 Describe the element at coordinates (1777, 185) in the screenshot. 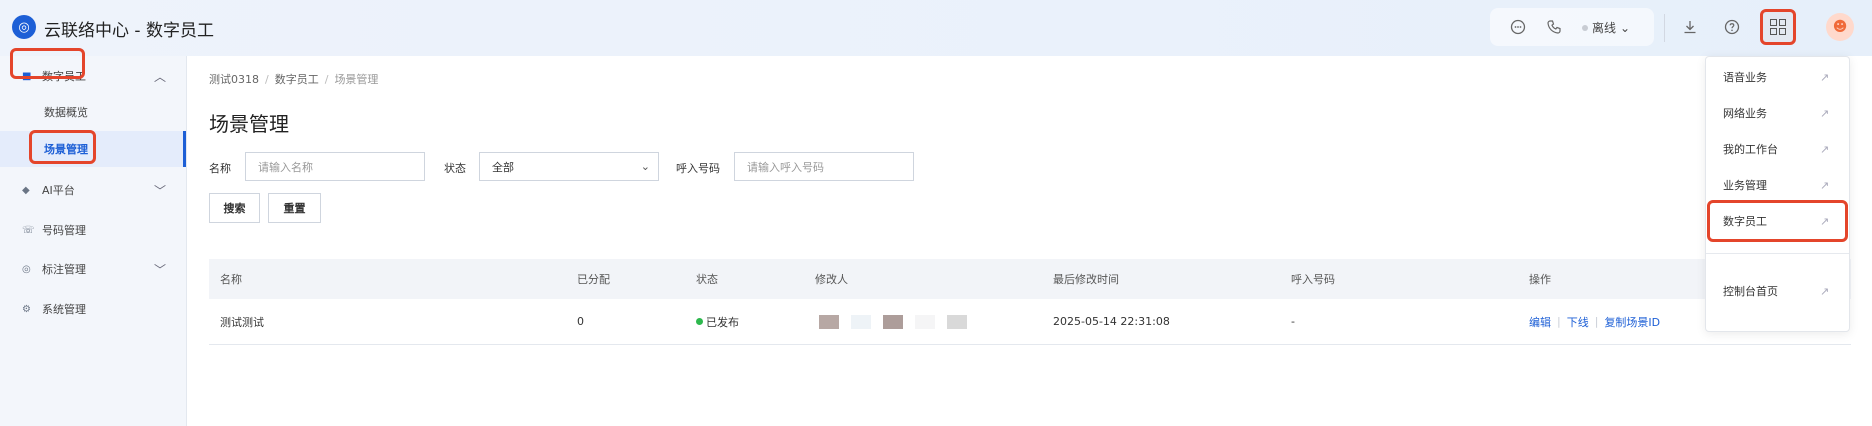

I see `menu-item-business-management: 业务管理 ↗` at that location.